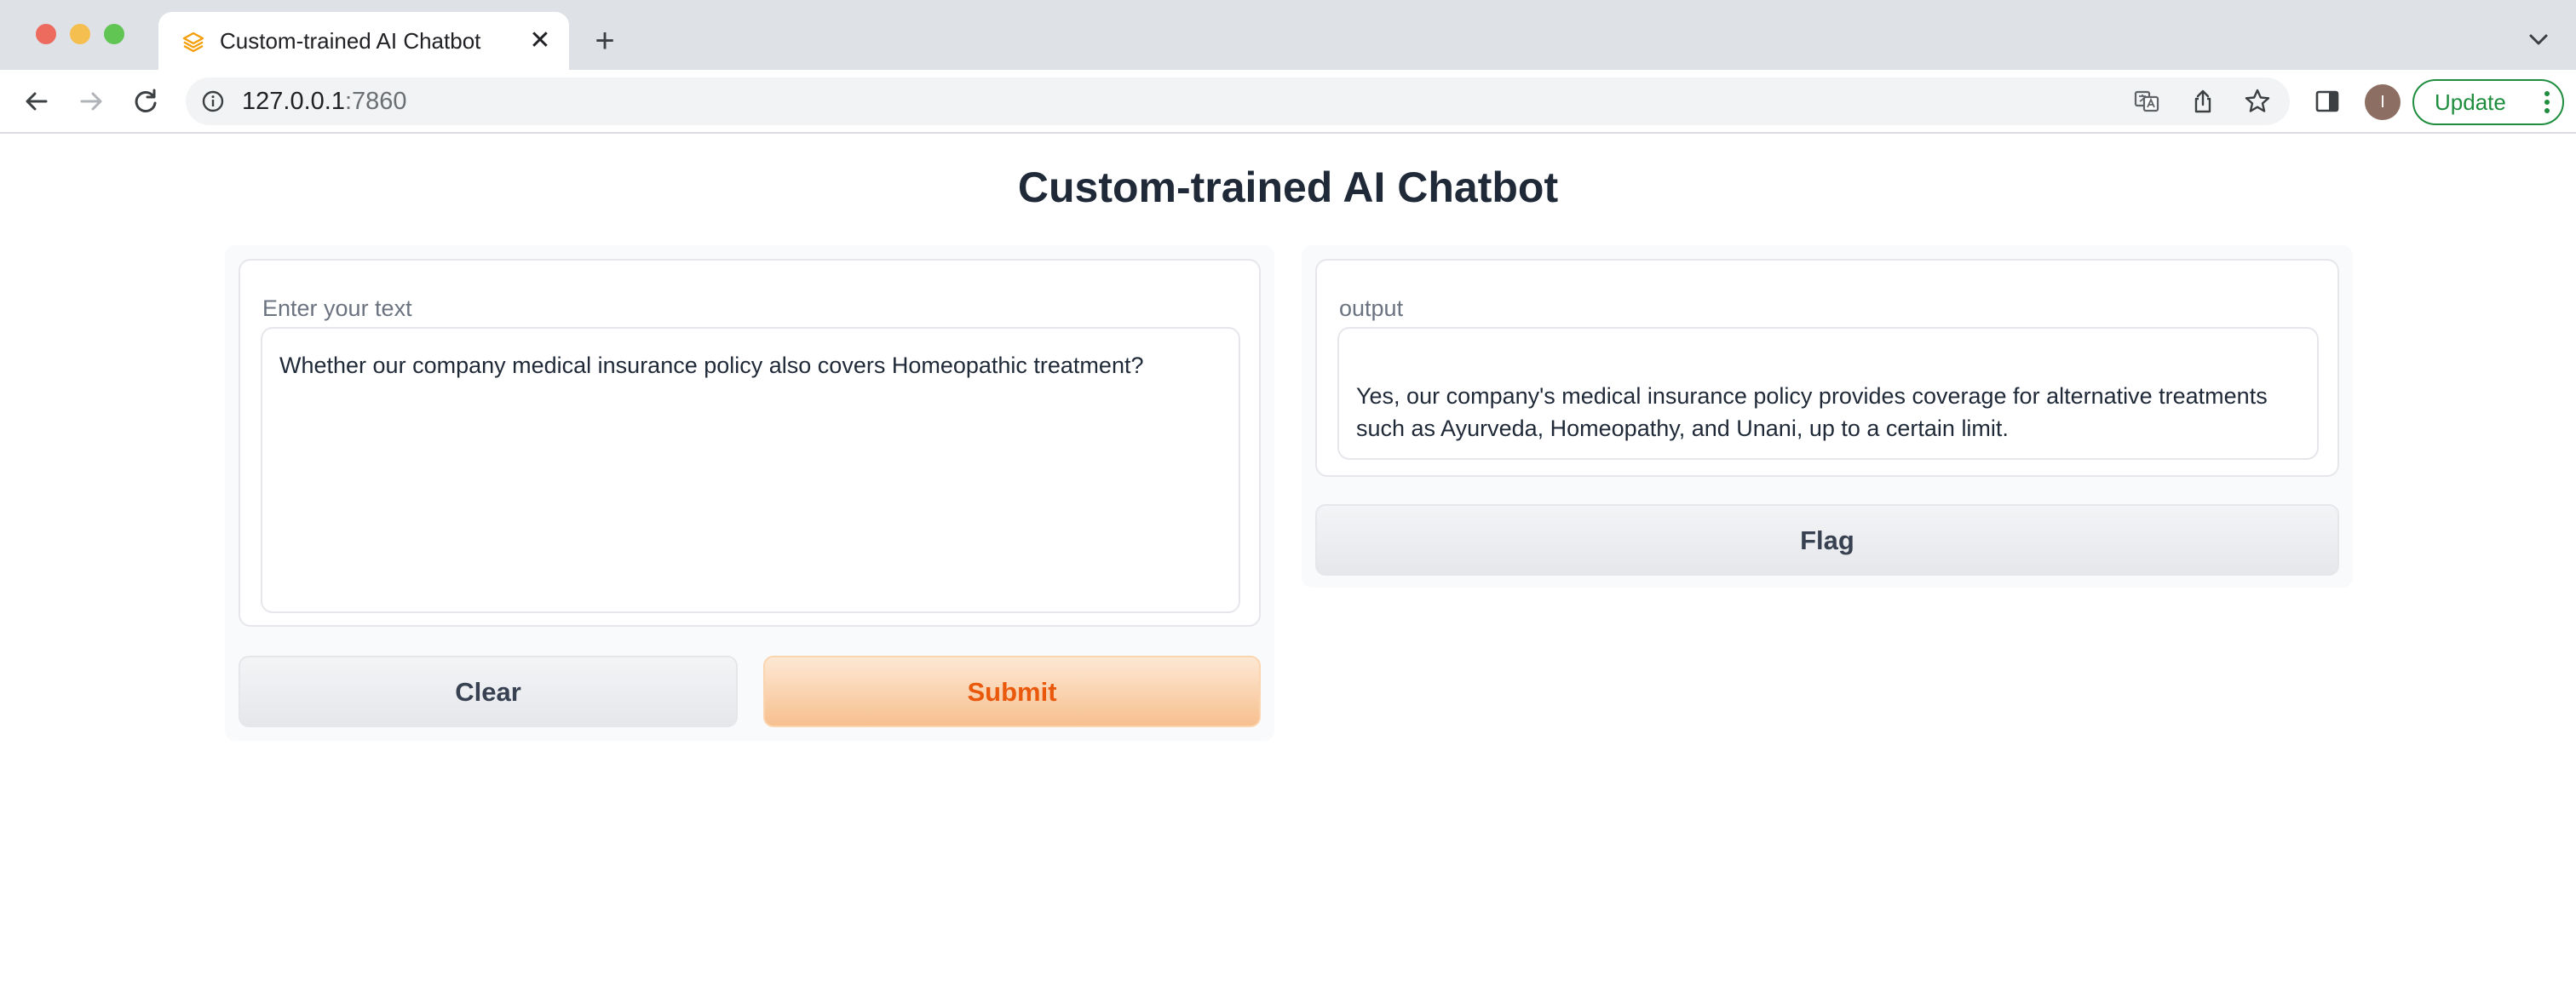 The width and height of the screenshot is (2576, 981). I want to click on window-close-button, so click(46, 34).